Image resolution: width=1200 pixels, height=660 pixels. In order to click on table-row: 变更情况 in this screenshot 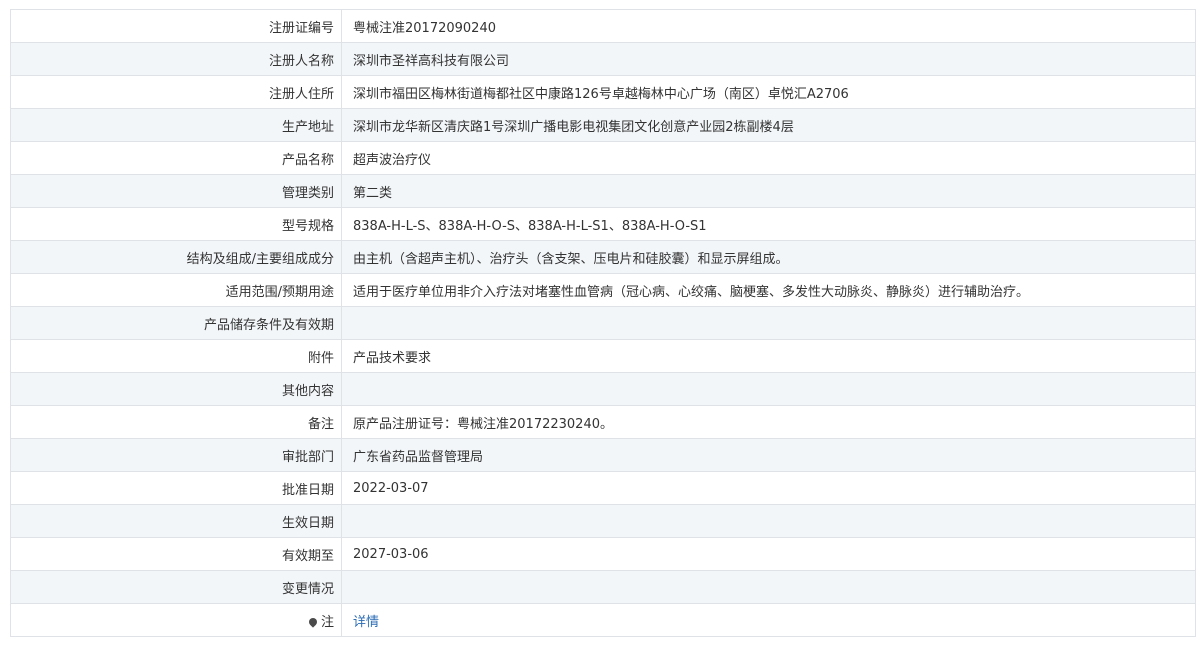, I will do `click(603, 587)`.